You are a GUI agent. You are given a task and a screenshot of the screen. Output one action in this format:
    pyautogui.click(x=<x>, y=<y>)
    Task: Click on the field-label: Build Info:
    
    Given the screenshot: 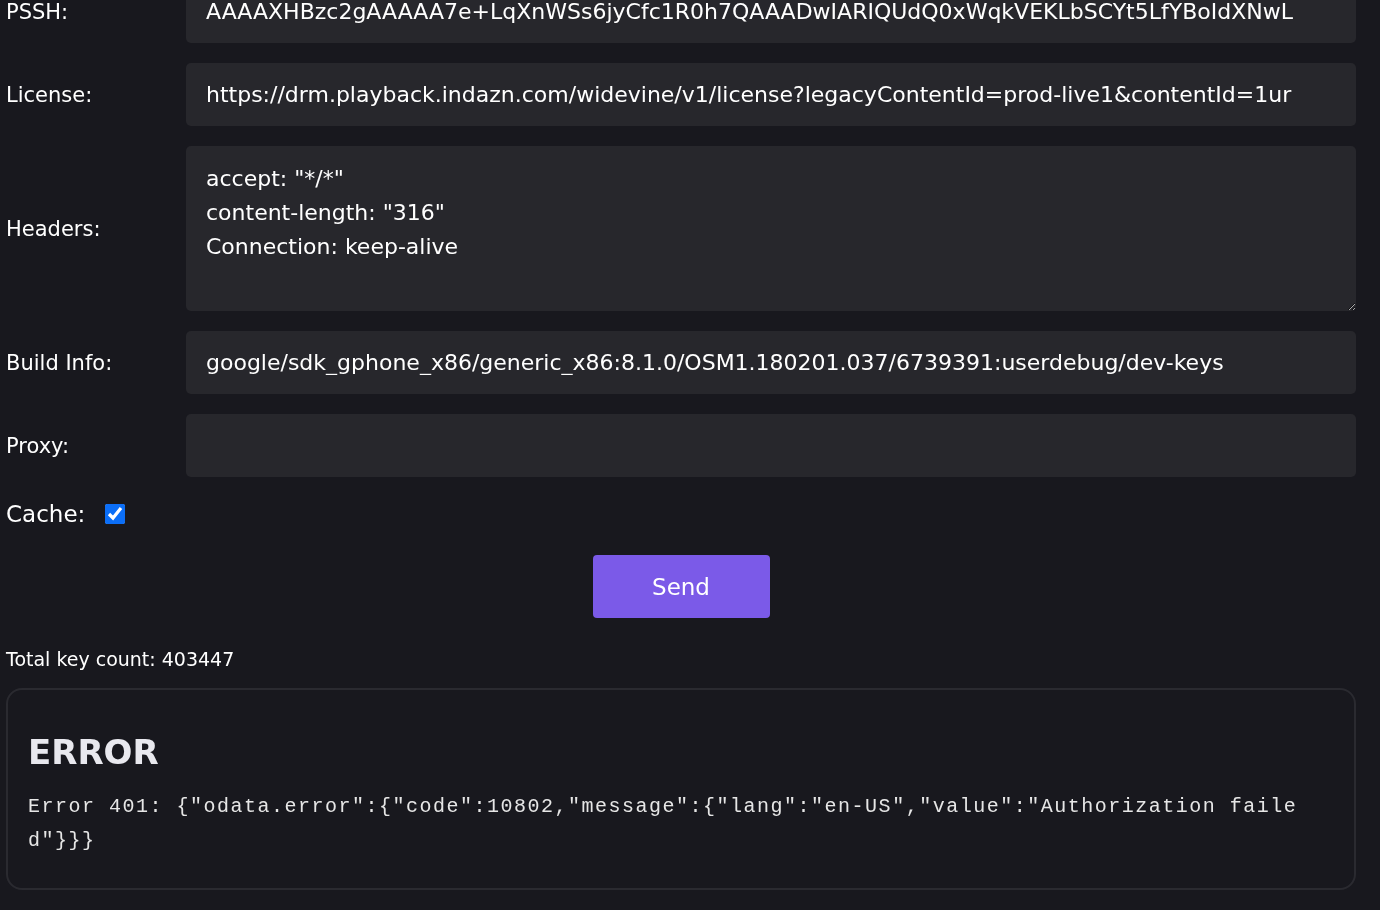 What is the action you would take?
    pyautogui.click(x=60, y=362)
    